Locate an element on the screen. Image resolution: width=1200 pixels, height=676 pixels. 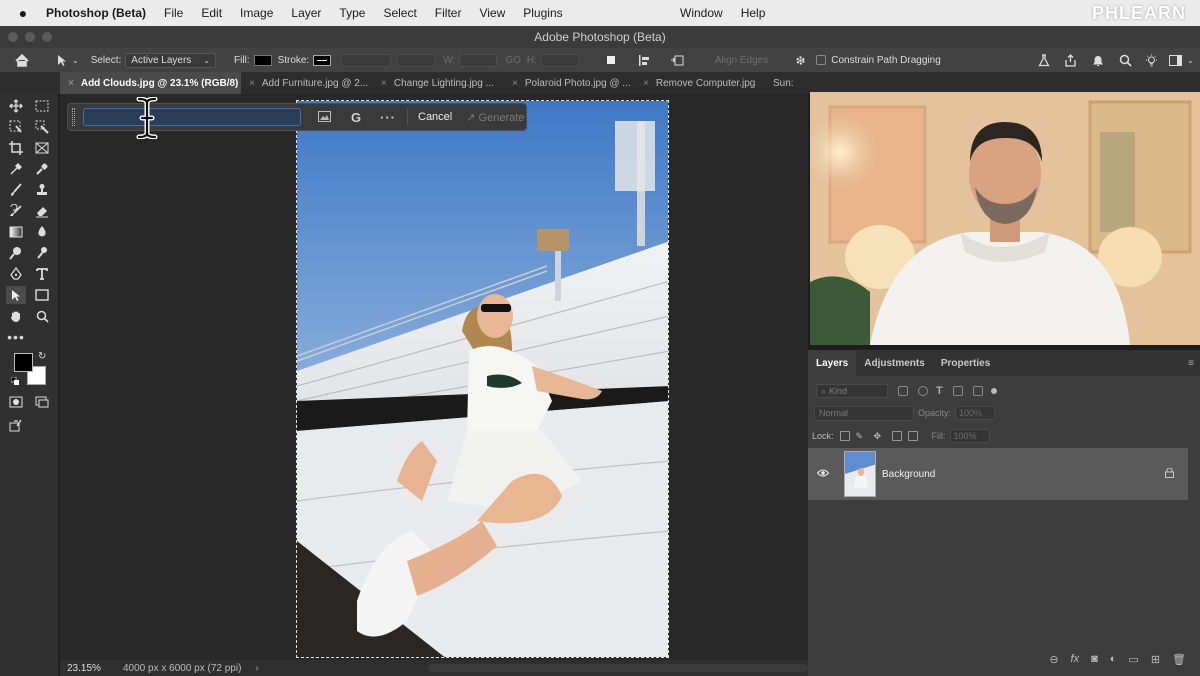
menu-image: Image is located at coordinates (256, 13).